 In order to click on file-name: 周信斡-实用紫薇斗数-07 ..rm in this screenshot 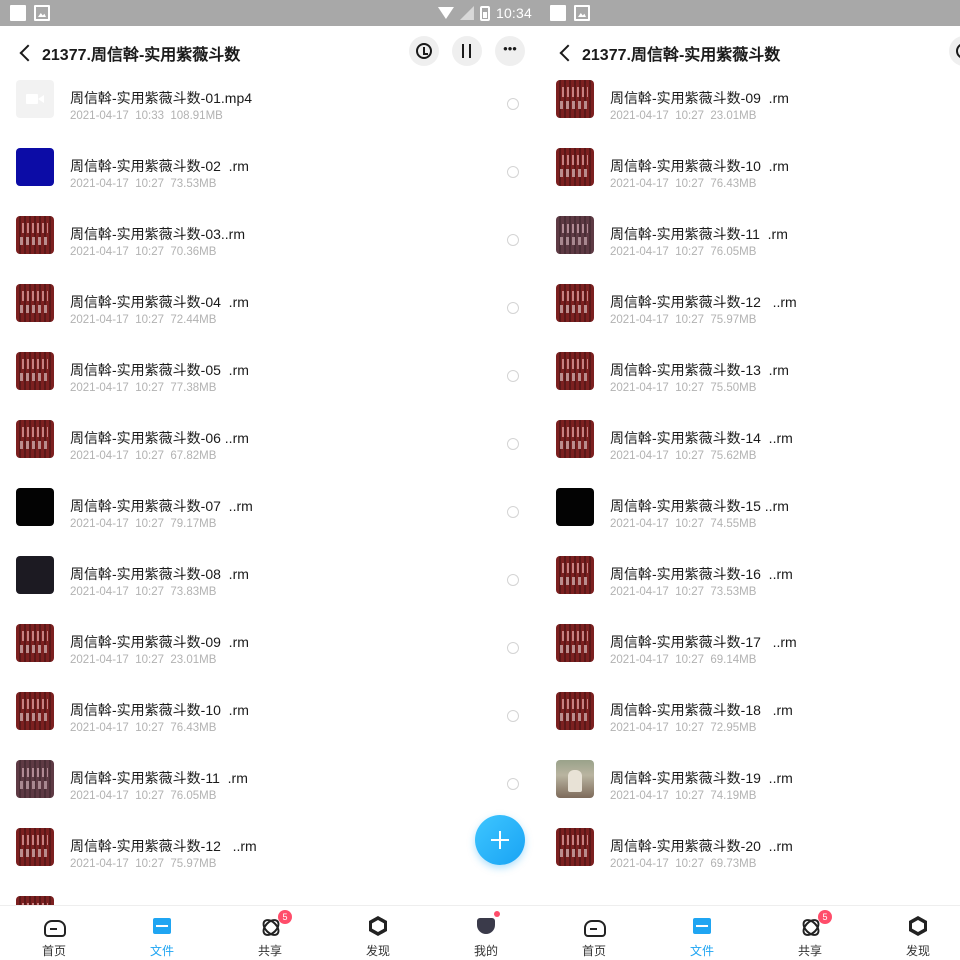, I will do `click(161, 506)`.